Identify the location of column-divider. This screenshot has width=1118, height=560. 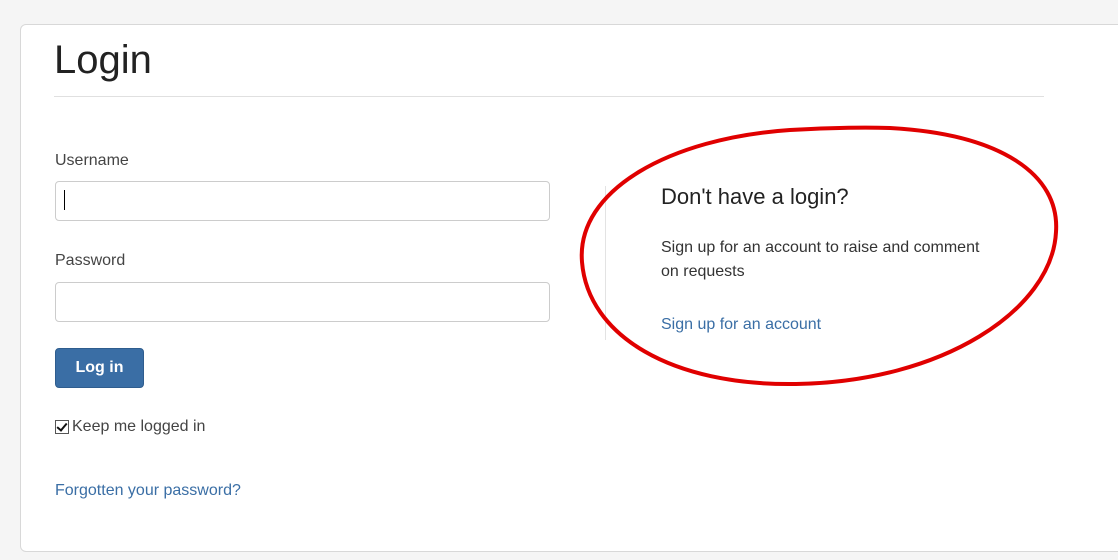
(605, 263).